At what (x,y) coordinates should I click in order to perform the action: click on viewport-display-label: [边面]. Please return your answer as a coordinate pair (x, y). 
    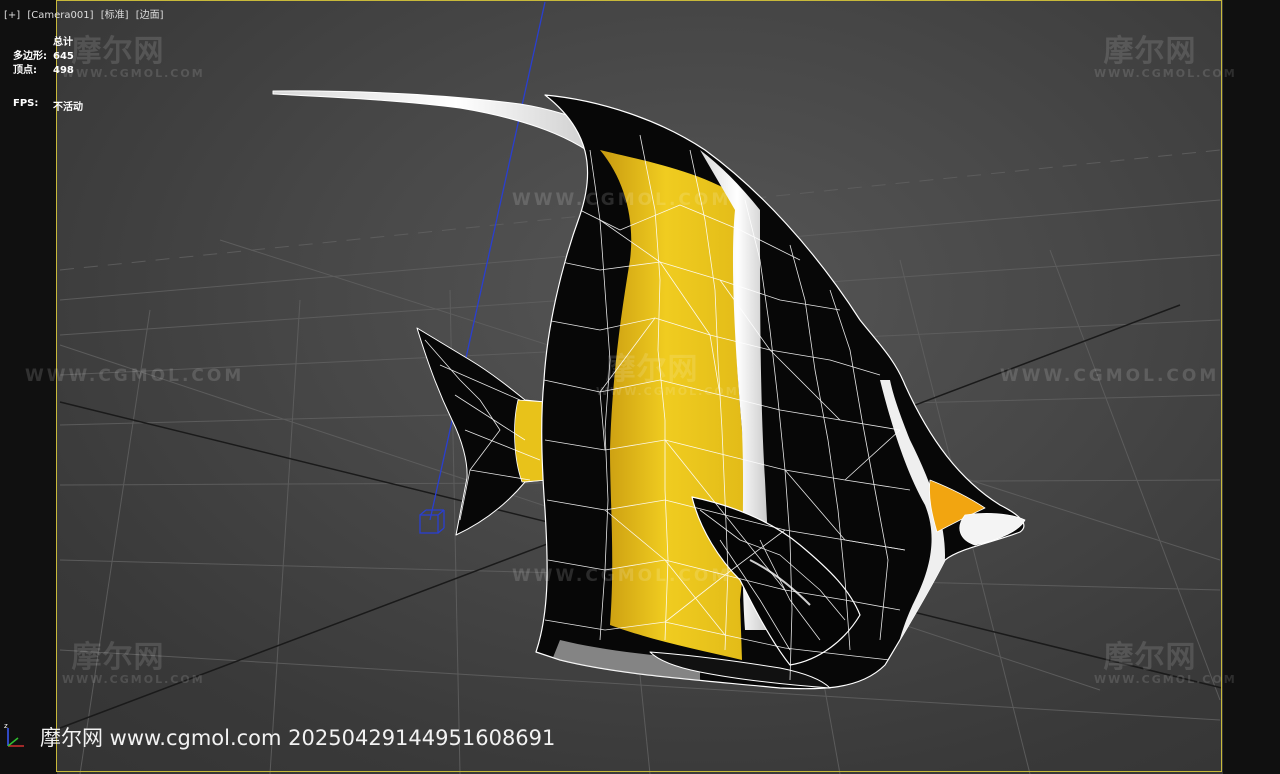
    Looking at the image, I should click on (150, 15).